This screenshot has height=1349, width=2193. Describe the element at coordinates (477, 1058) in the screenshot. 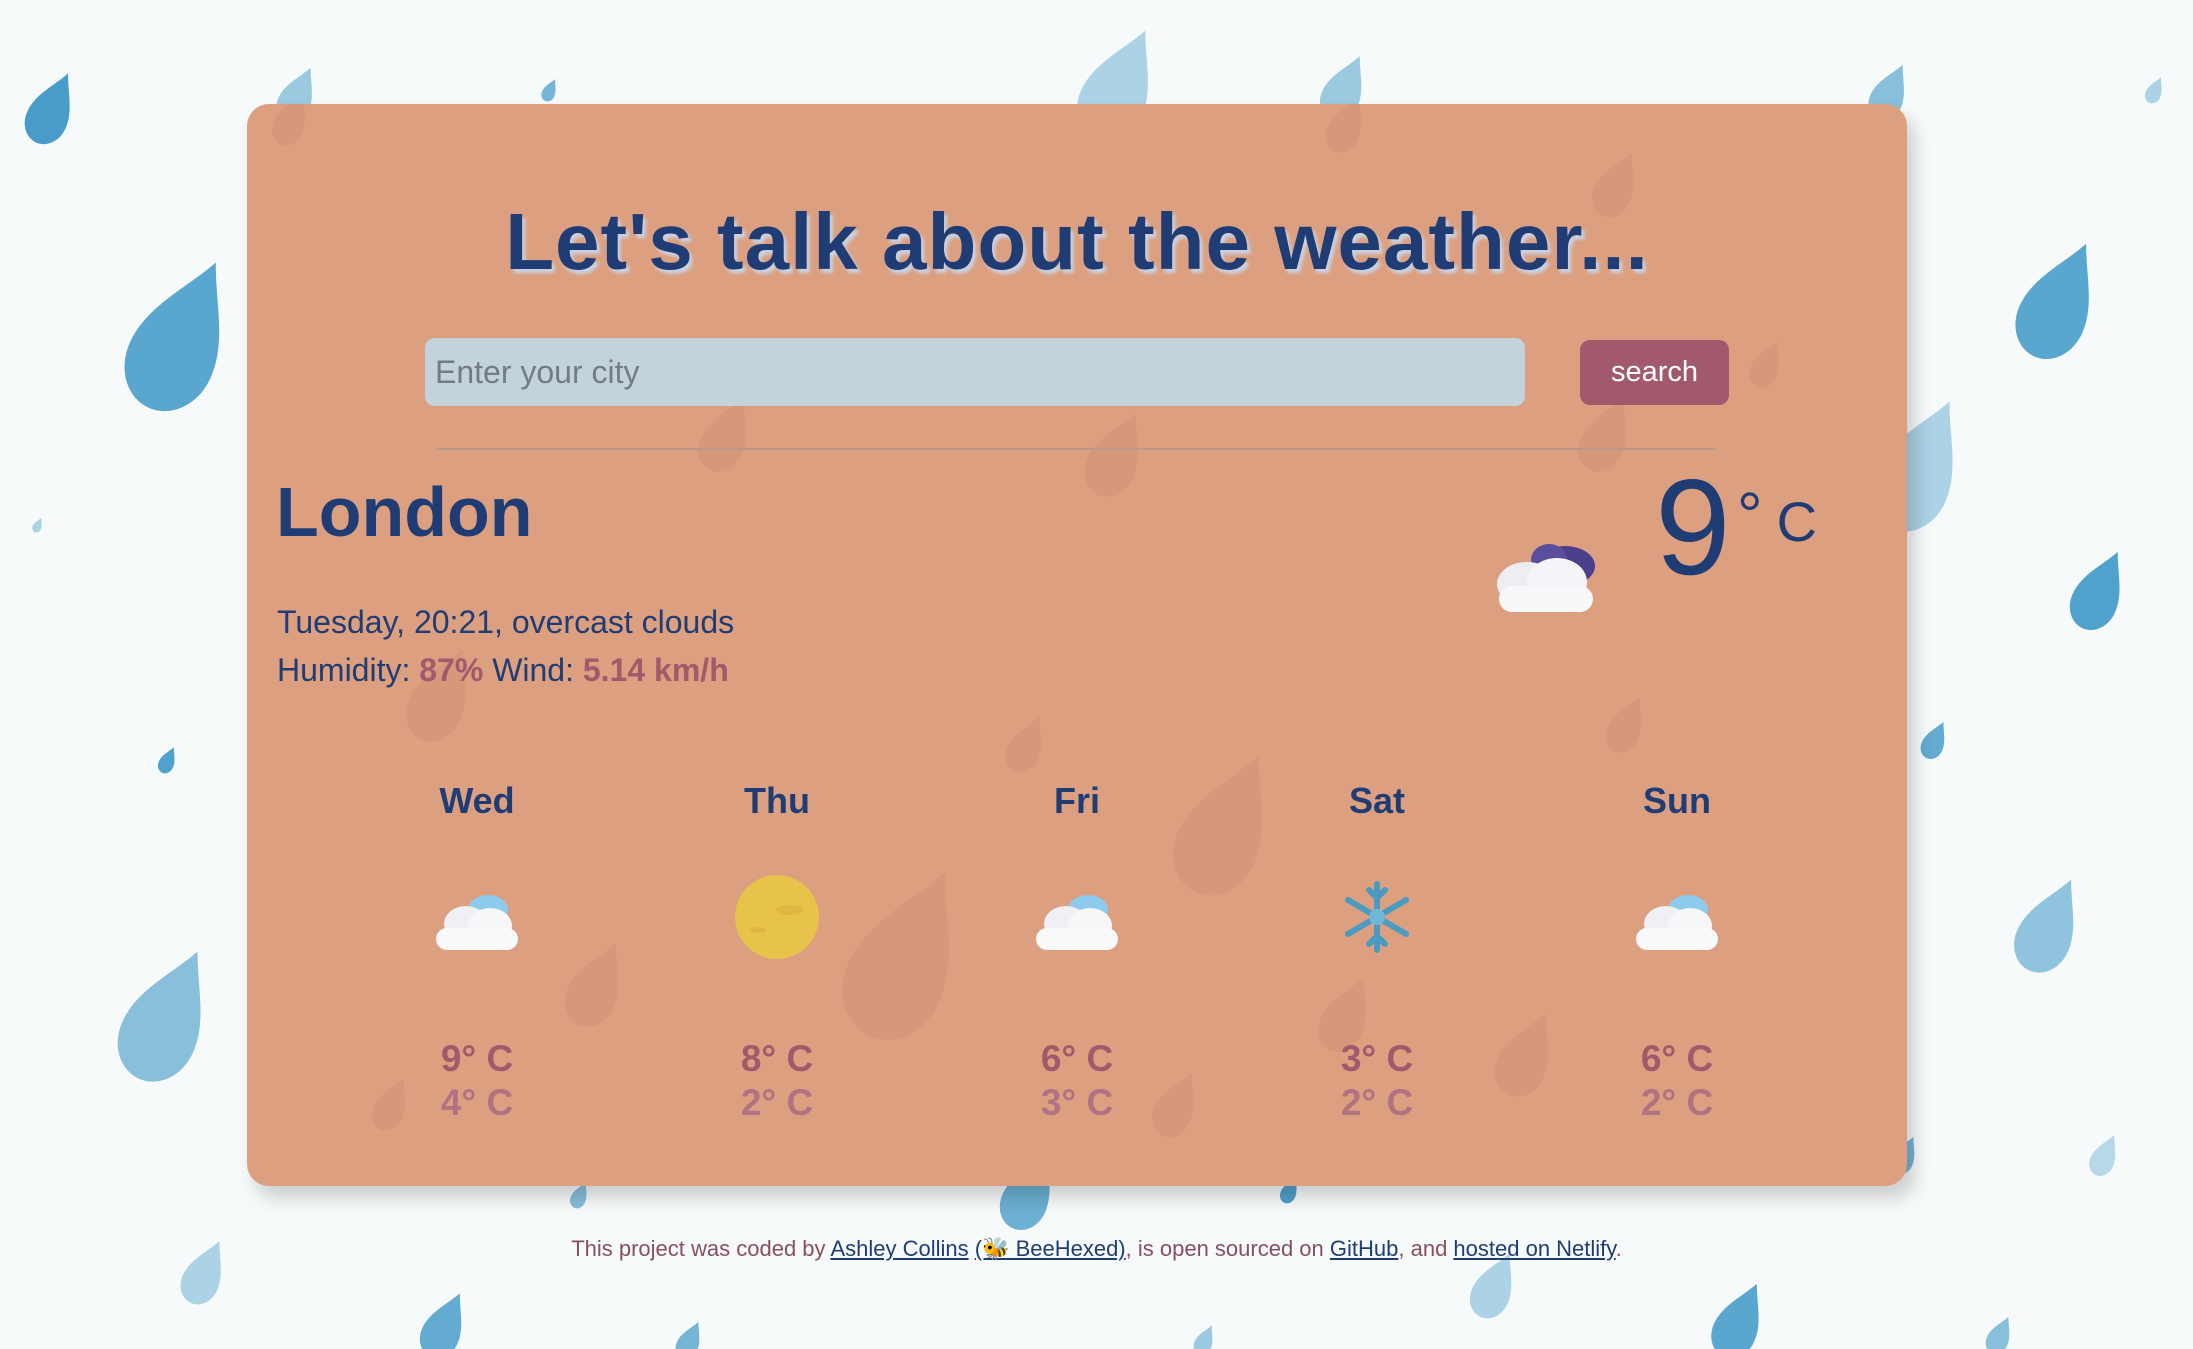

I see `forecast-max-temp: 9° C` at that location.